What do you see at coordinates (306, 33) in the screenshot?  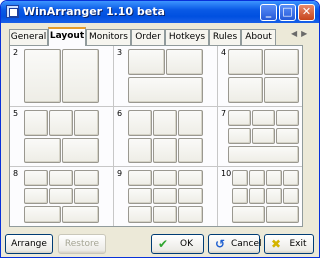 I see `tab-scroll-right-icon: ▶` at bounding box center [306, 33].